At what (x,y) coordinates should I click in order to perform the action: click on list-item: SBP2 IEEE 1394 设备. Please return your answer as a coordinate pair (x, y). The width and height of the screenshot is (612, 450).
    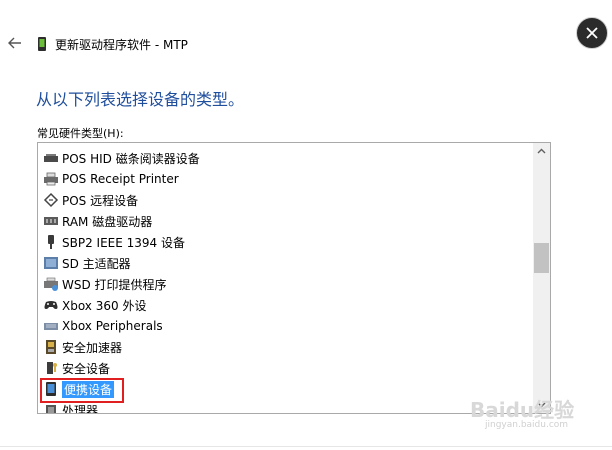
    Looking at the image, I should click on (114, 242).